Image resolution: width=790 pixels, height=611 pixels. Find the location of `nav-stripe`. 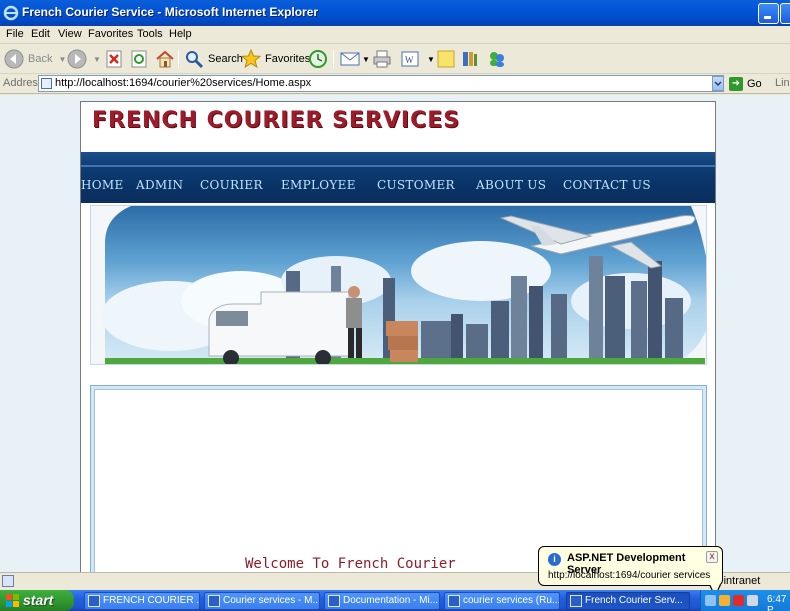

nav-stripe is located at coordinates (398, 166).